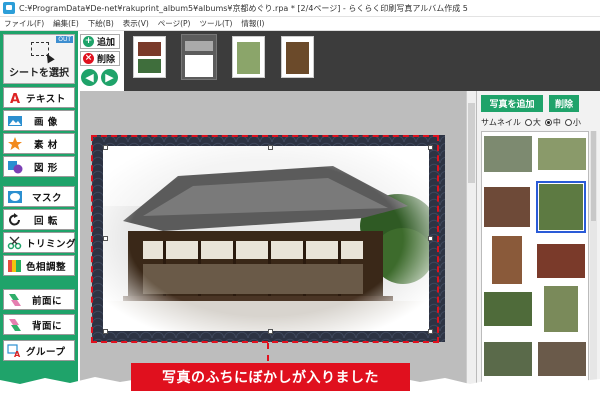  I want to click on color-adjust-tool-label: 色相調整, so click(46, 267).